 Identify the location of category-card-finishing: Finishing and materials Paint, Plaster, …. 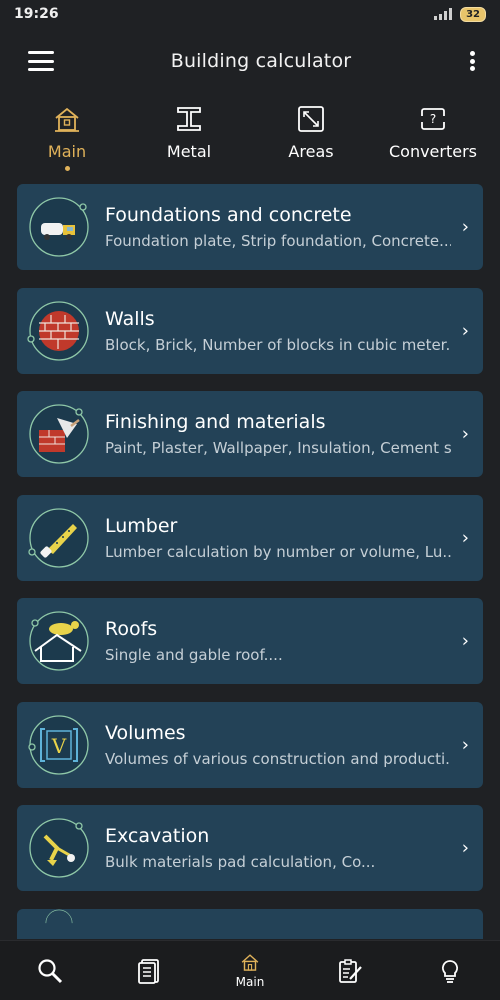
(250, 434).